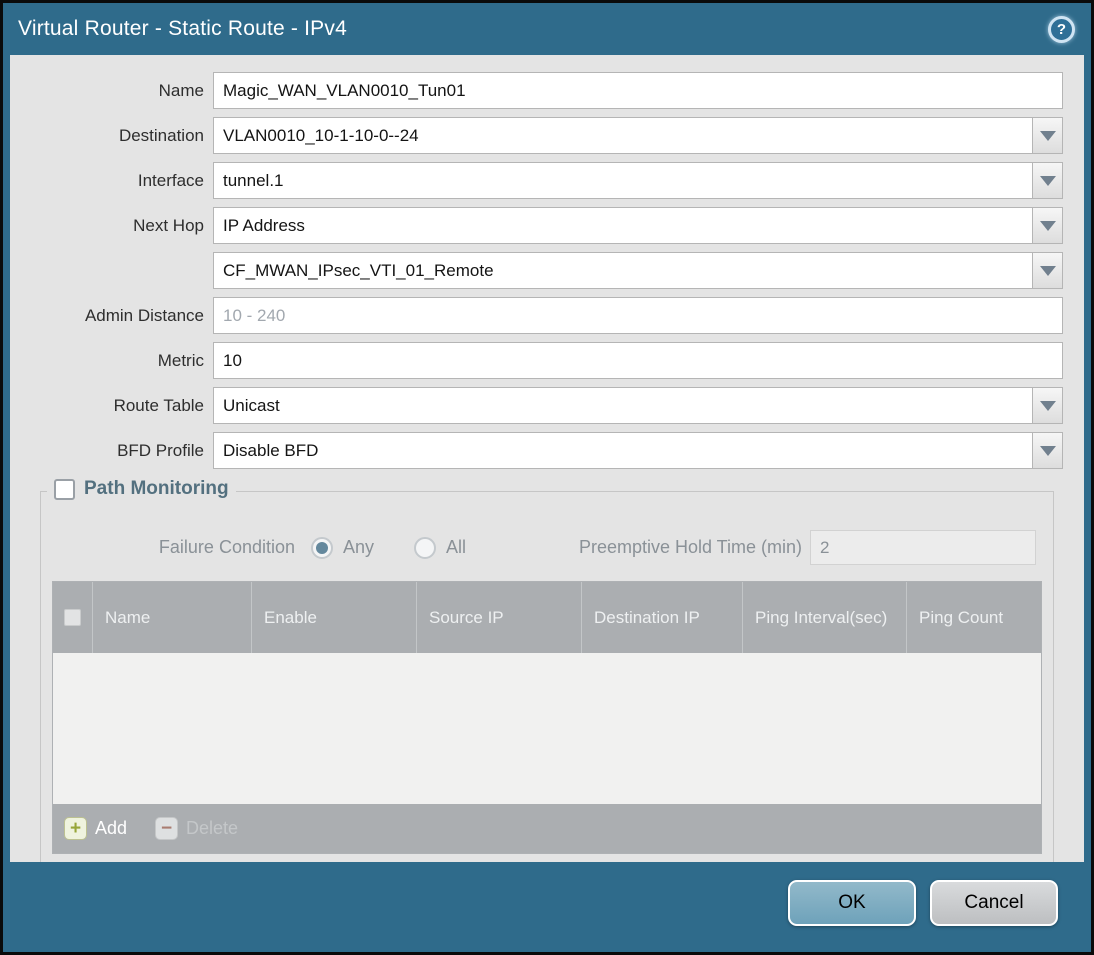  What do you see at coordinates (181, 90) in the screenshot?
I see `name-label: Name` at bounding box center [181, 90].